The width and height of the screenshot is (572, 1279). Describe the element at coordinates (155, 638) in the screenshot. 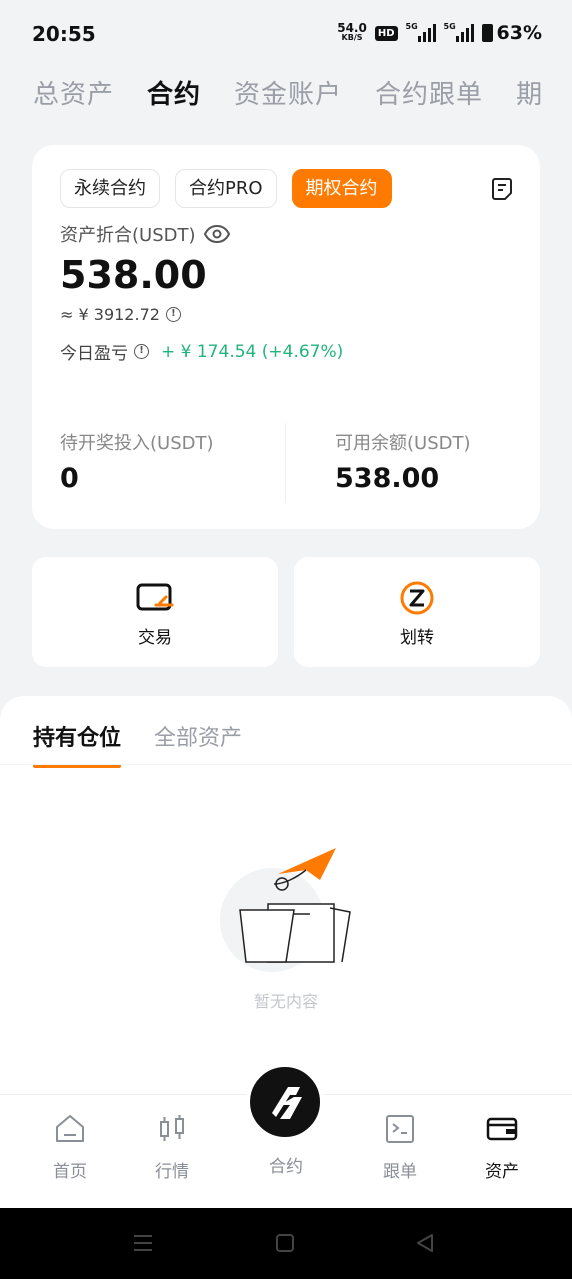

I see `trade-label: 交易` at that location.